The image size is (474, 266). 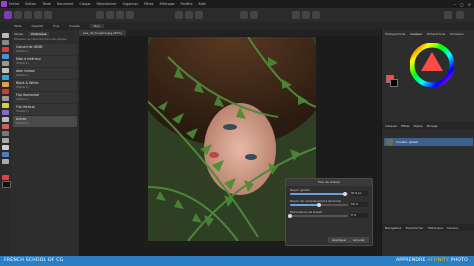 I want to click on healing-tool-icon, so click(x=5, y=119).